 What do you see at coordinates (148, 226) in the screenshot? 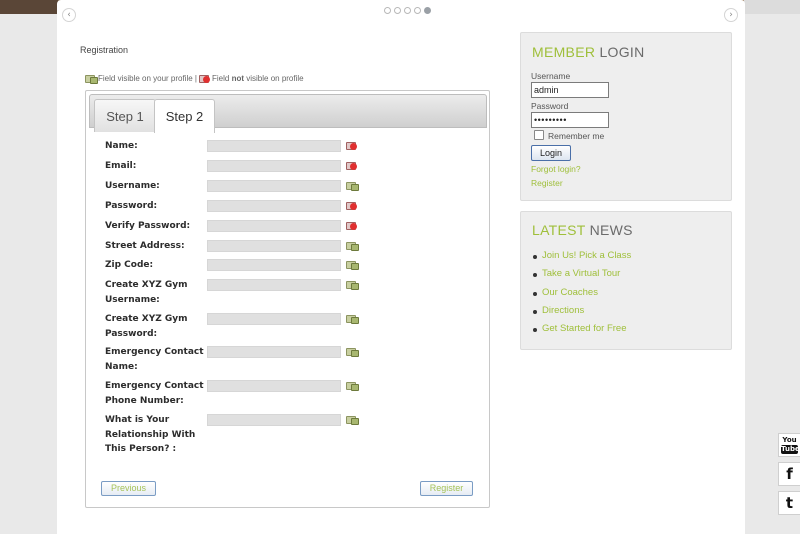
I see `field-label: Verify Password:` at bounding box center [148, 226].